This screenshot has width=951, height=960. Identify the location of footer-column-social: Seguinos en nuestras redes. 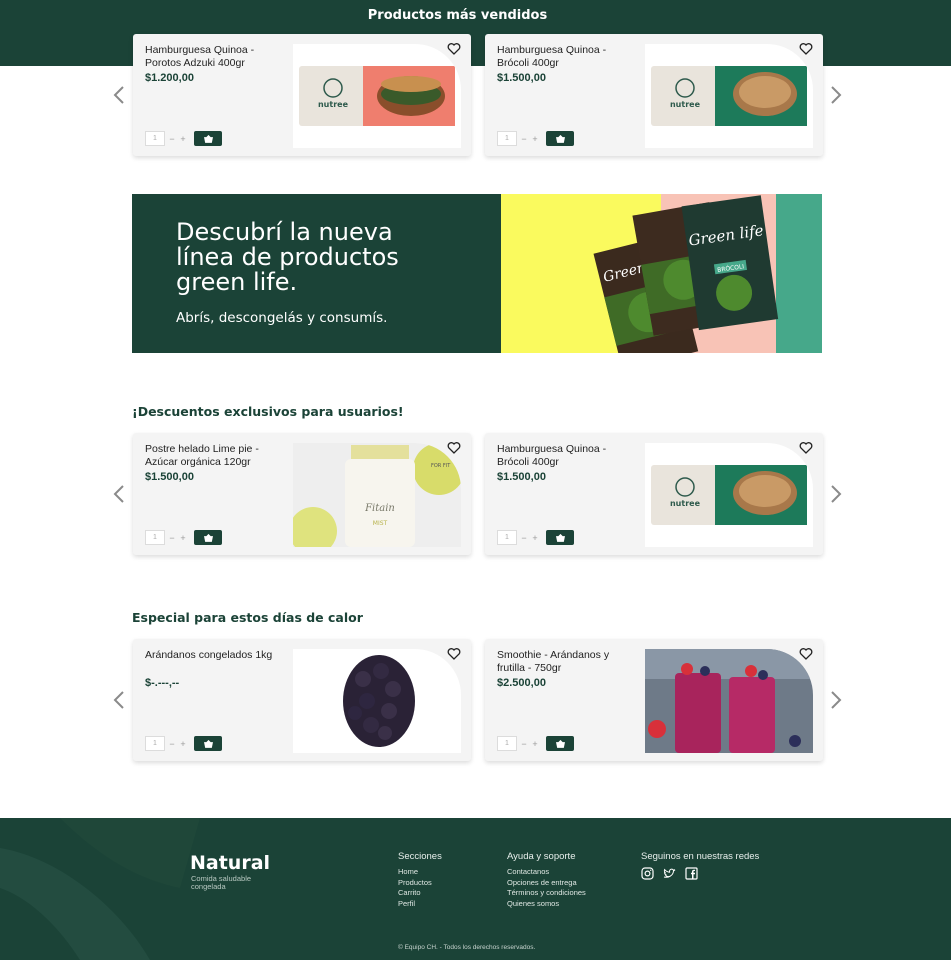
(701, 866).